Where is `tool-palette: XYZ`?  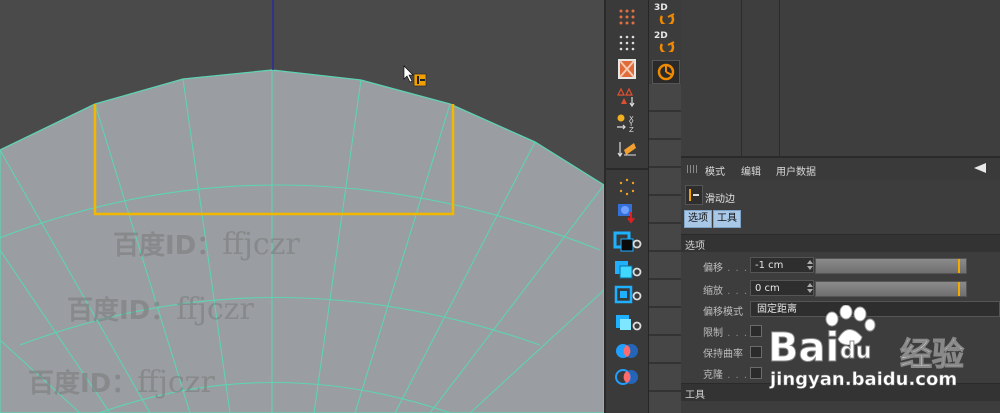 tool-palette: XYZ is located at coordinates (627, 206).